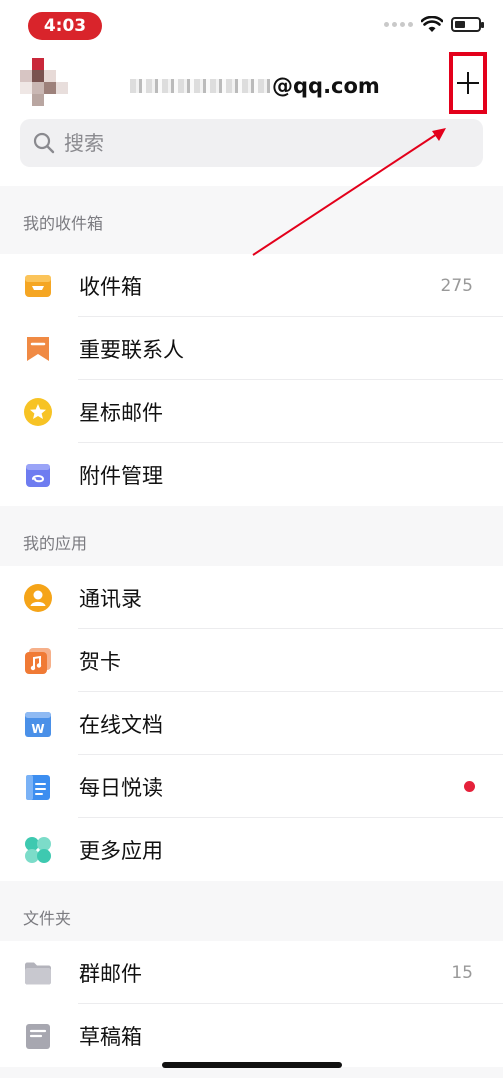  What do you see at coordinates (38, 286) in the screenshot?
I see `inbox-icon` at bounding box center [38, 286].